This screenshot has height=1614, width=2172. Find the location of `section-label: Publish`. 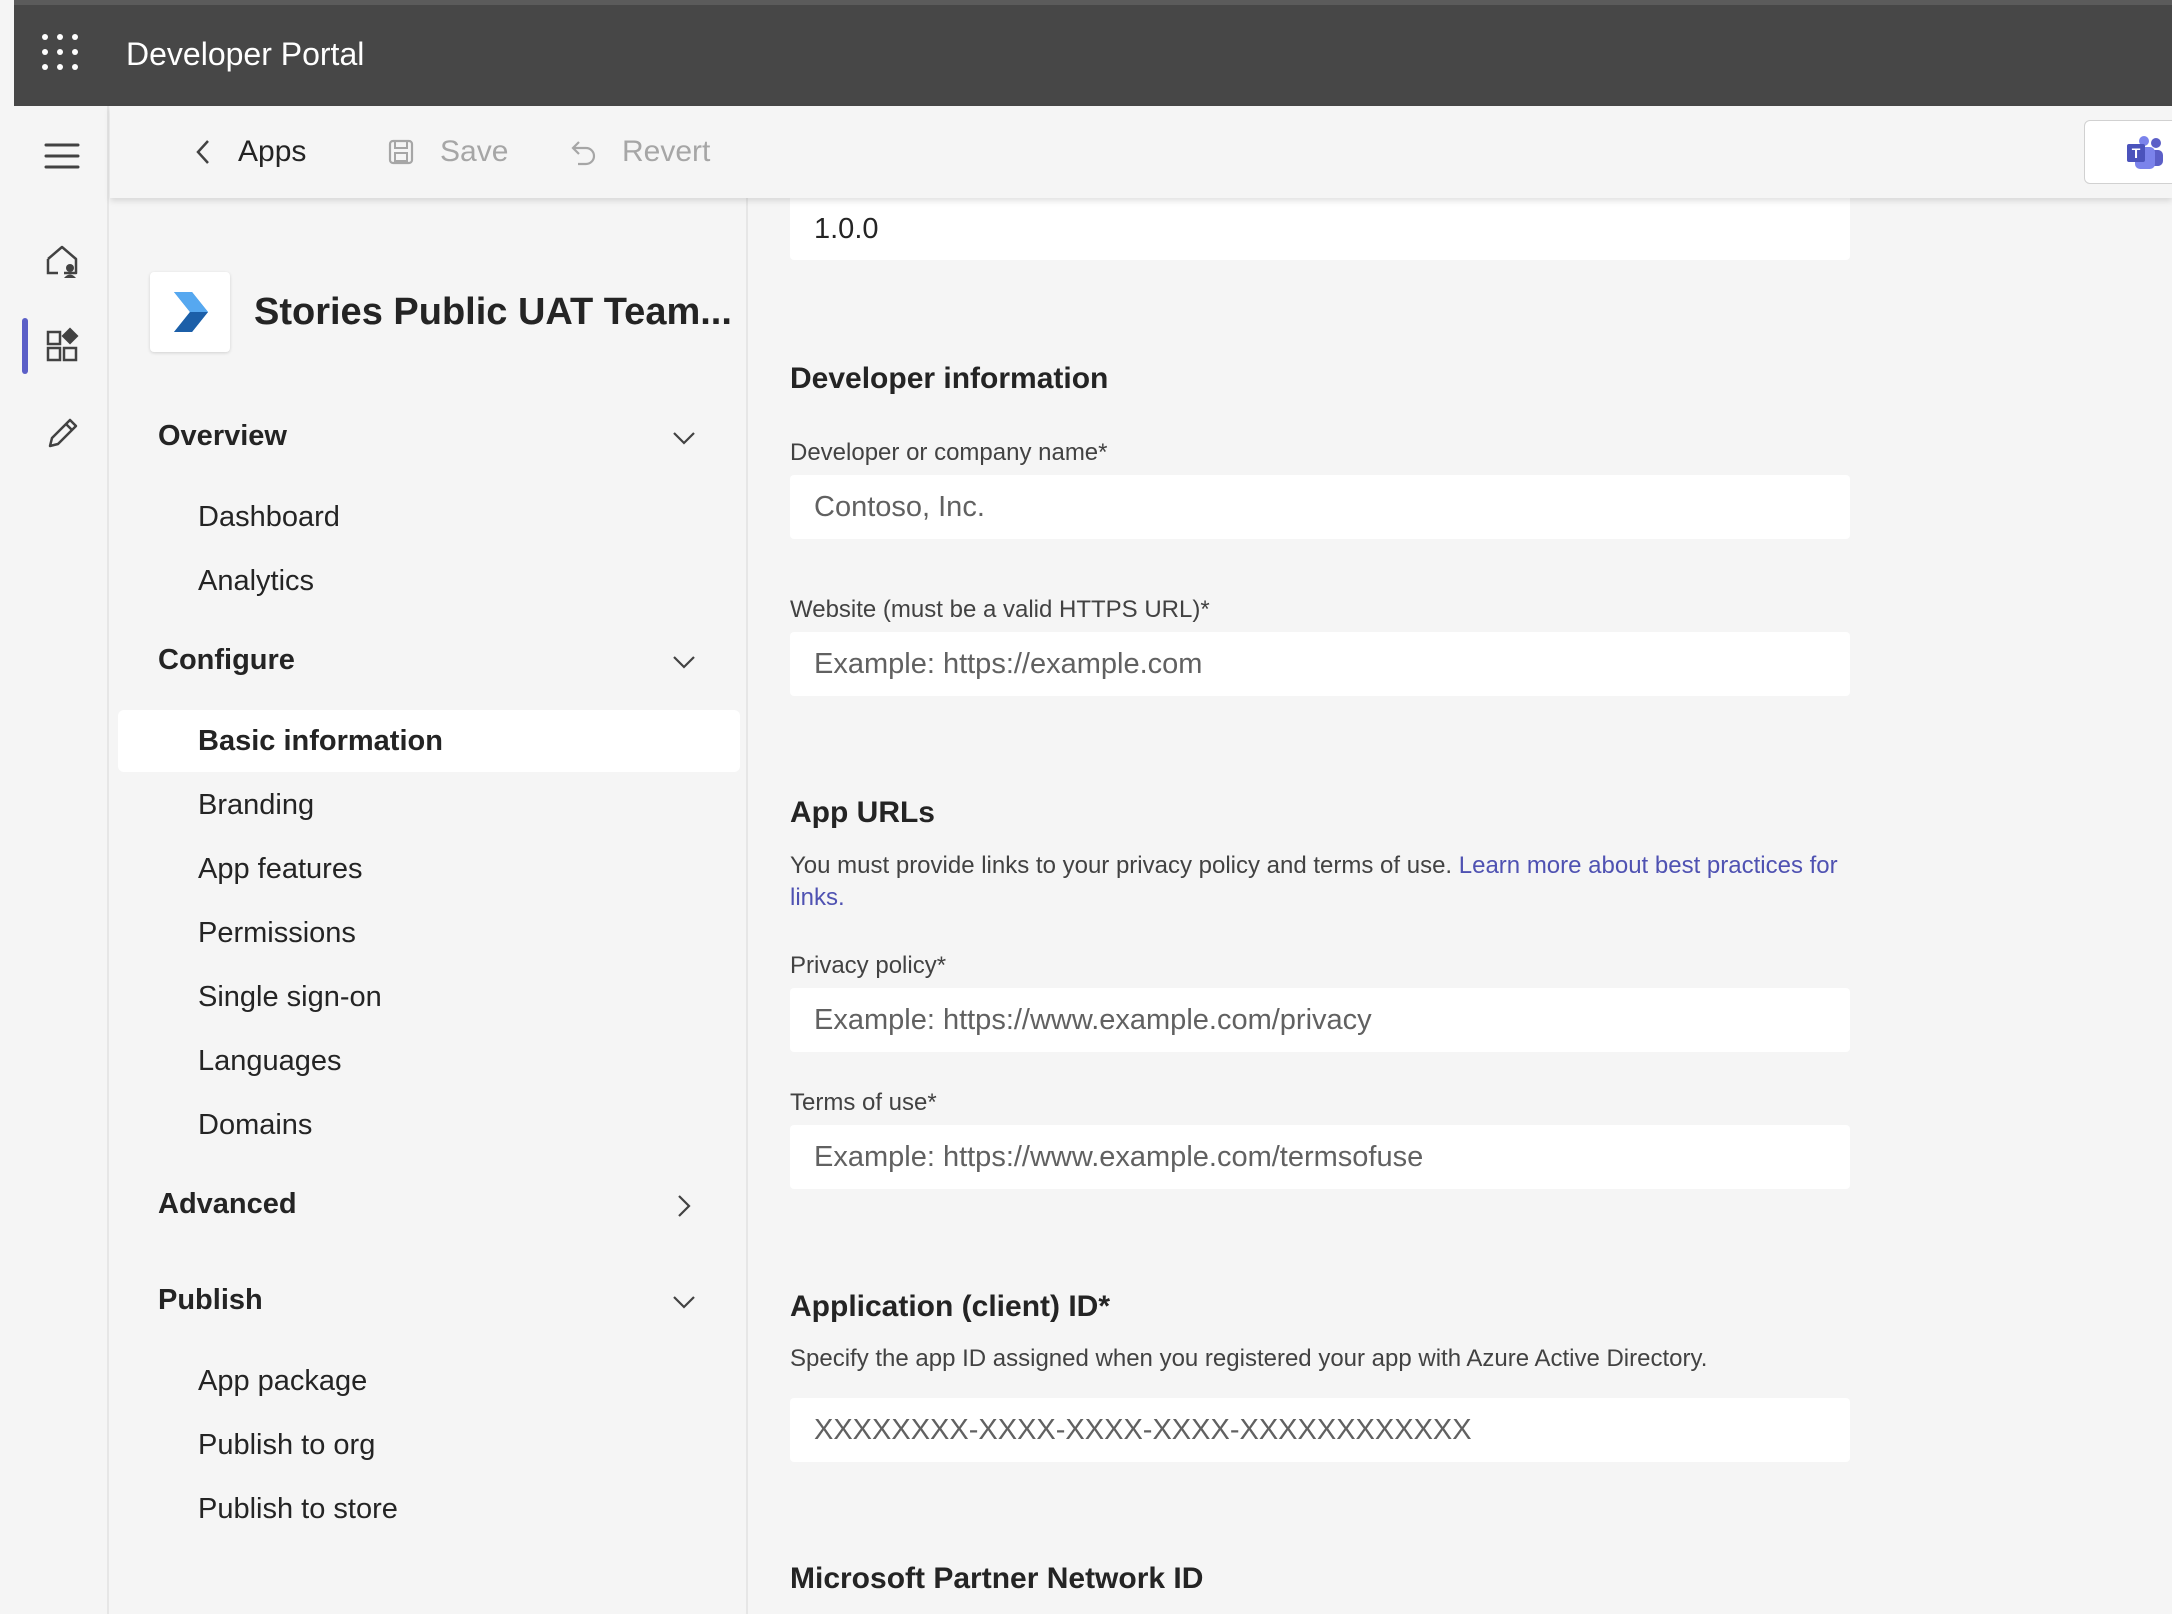

section-label: Publish is located at coordinates (210, 1300).